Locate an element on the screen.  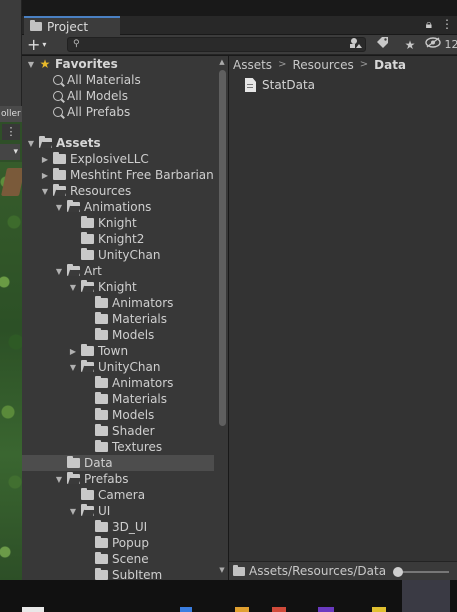
tree-item-label: Favorites is located at coordinates (86, 64).